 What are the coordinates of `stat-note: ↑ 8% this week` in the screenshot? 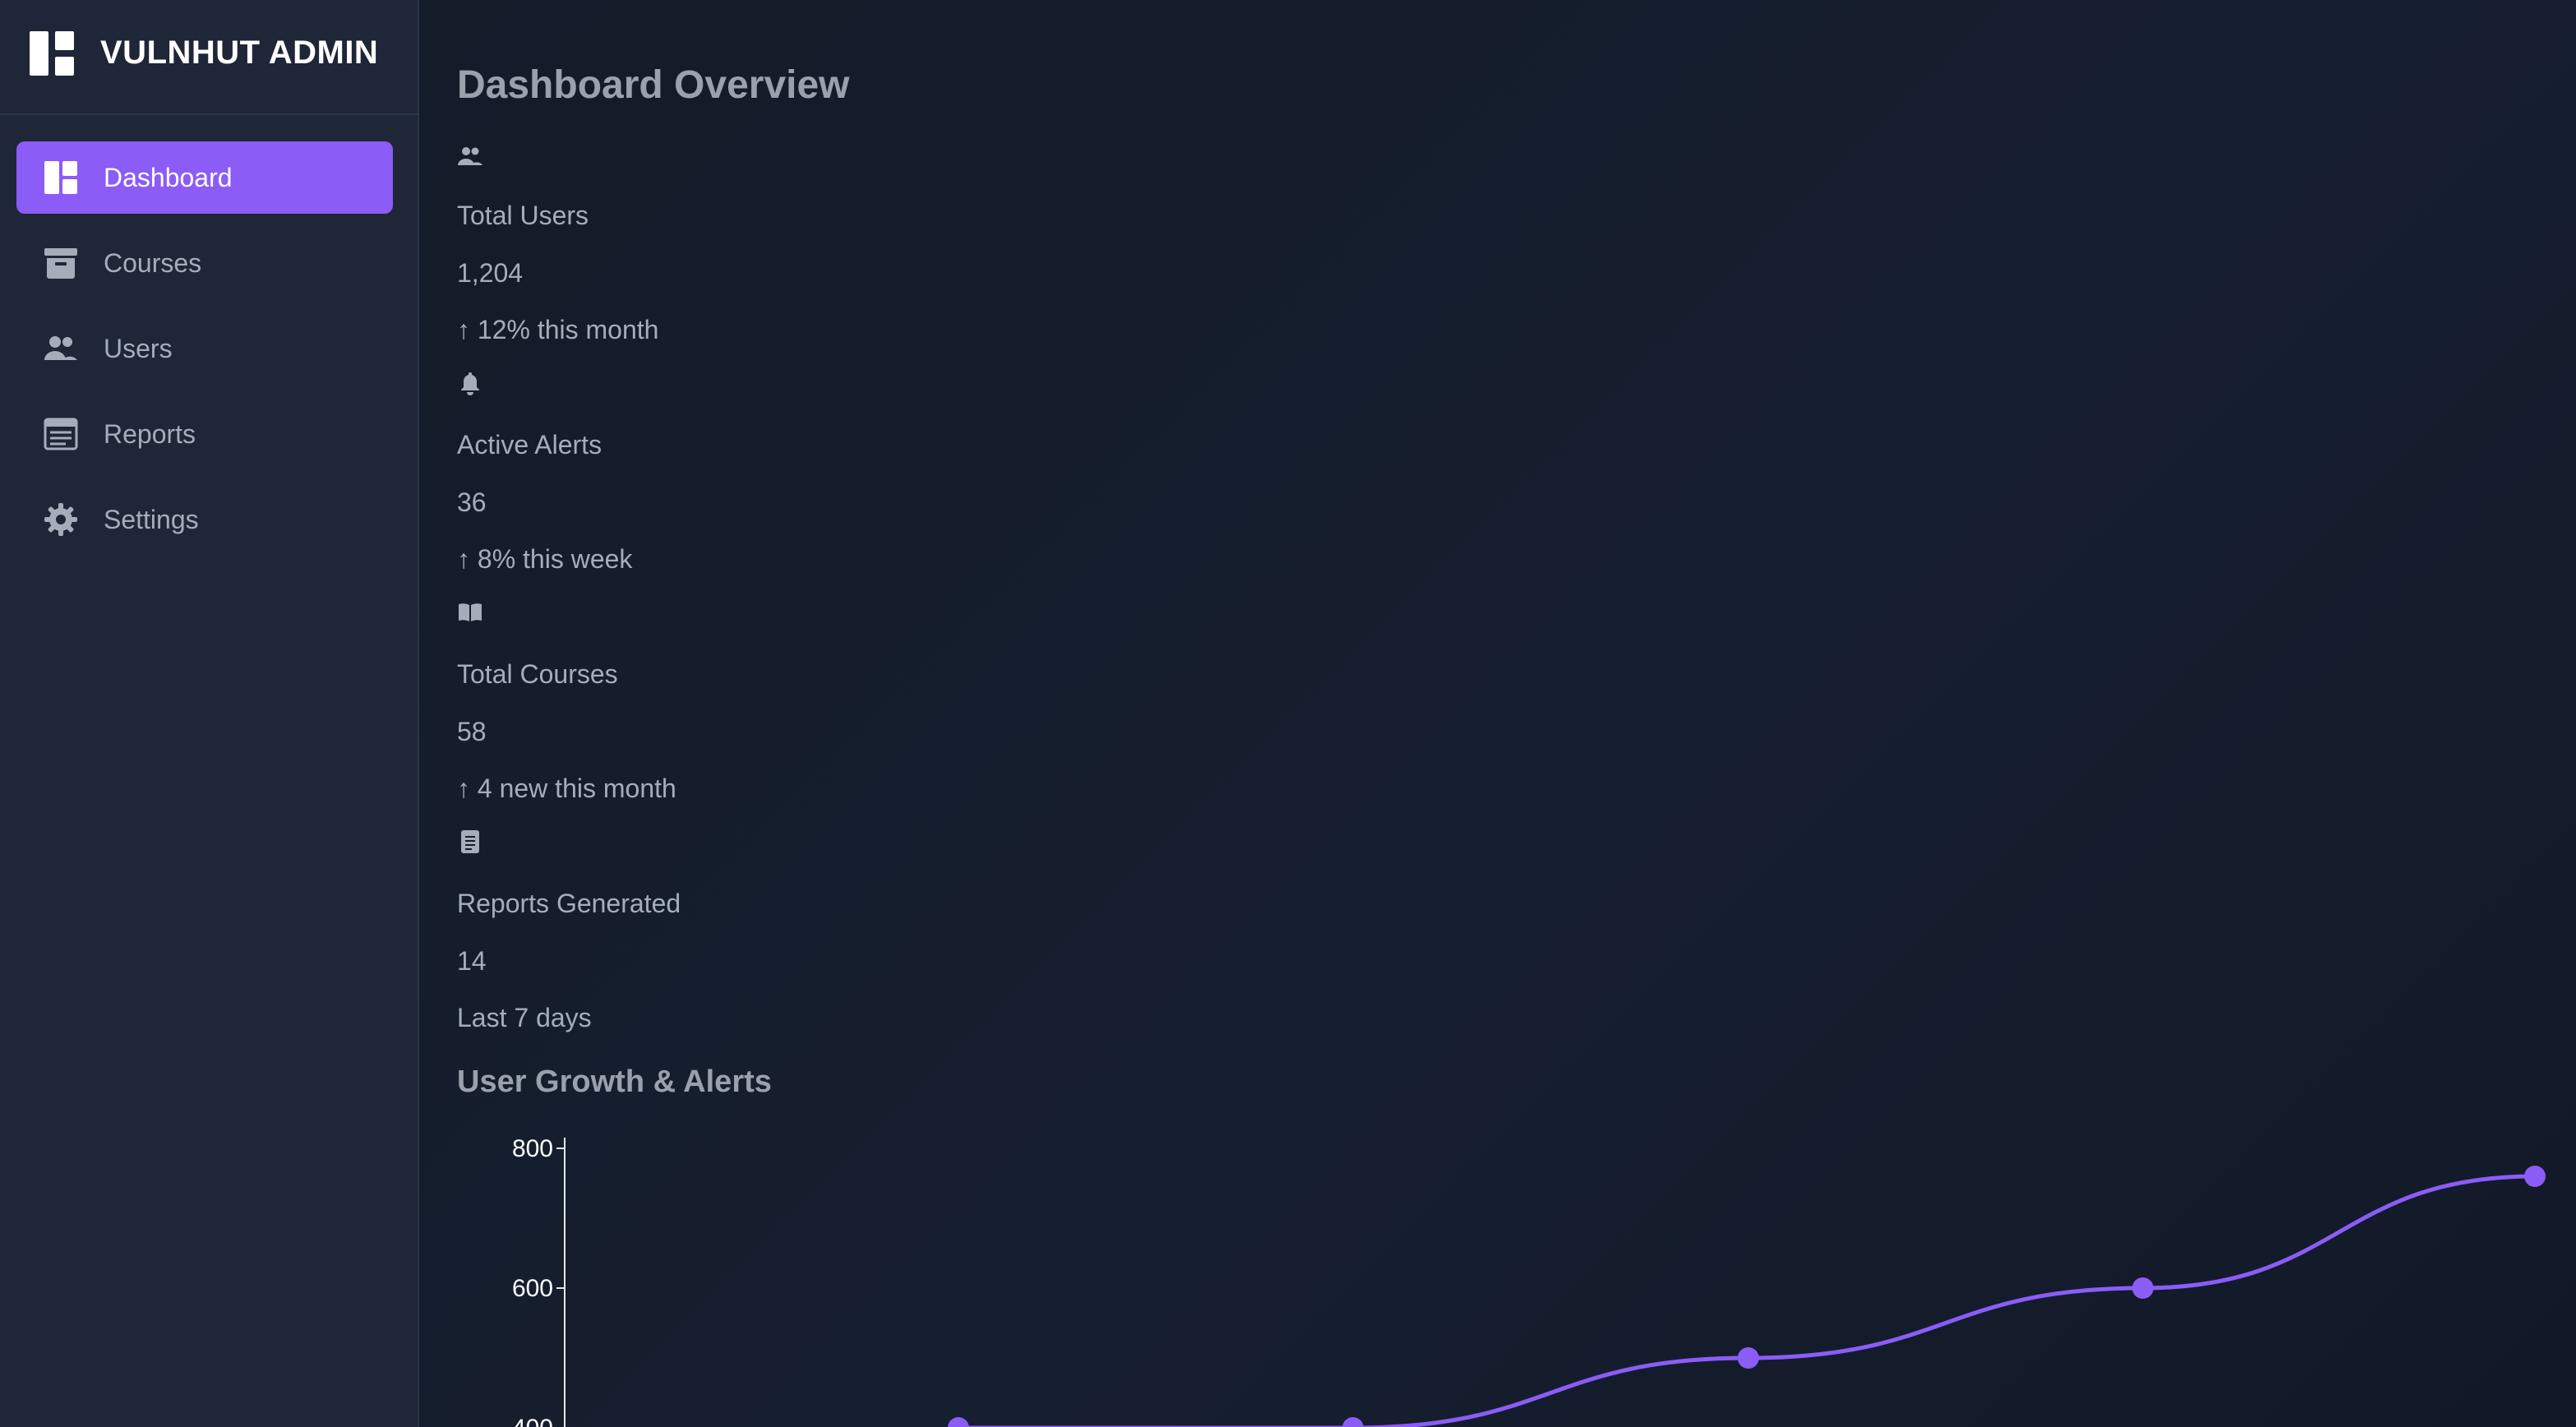 It's located at (545, 559).